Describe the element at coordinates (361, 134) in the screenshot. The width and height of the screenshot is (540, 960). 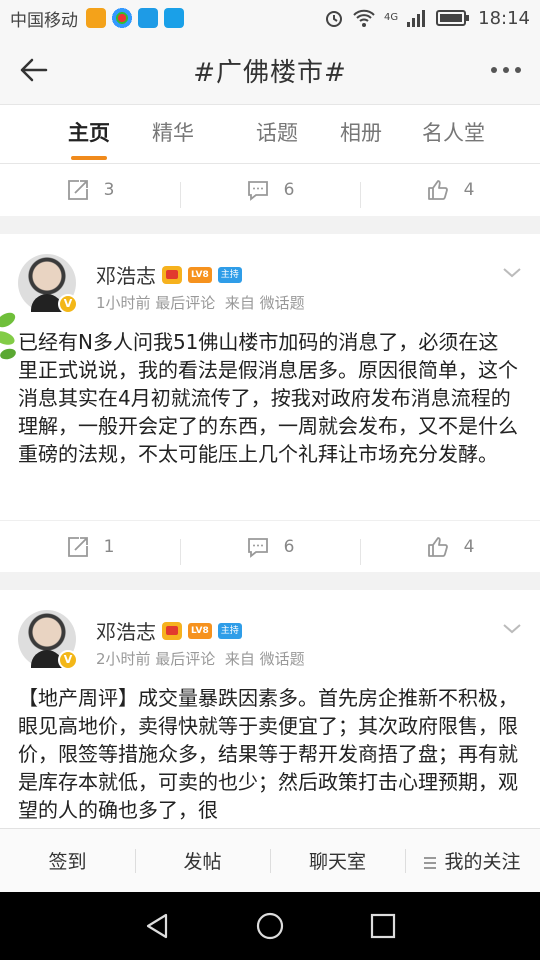
I see `tab-albums: 相册` at that location.